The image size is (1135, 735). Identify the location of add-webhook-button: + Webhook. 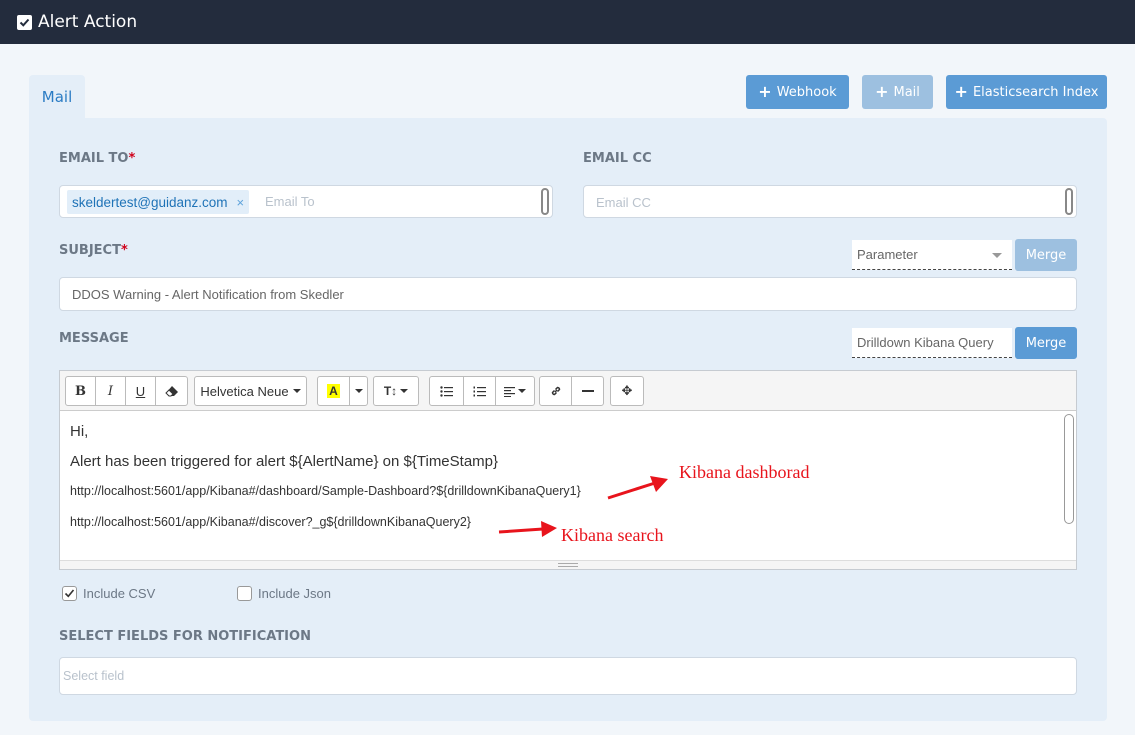
(797, 92).